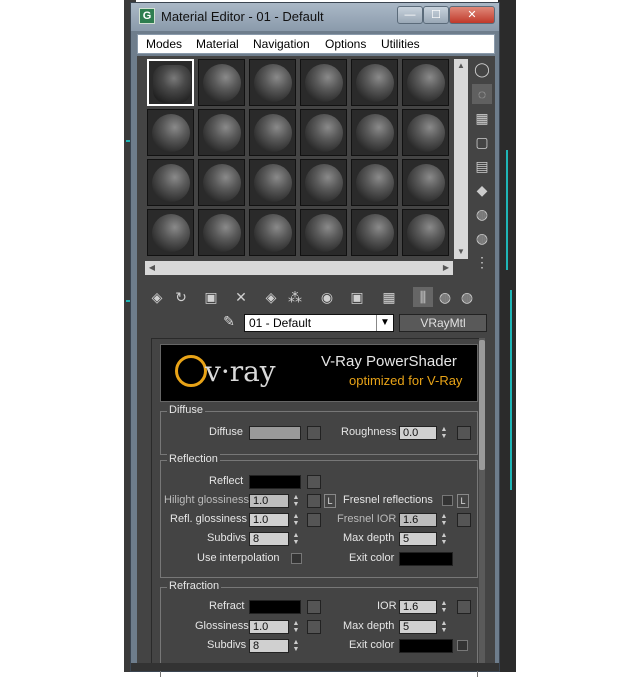 The height and width of the screenshot is (677, 640). Describe the element at coordinates (217, 44) in the screenshot. I see `menu-material: Material` at that location.